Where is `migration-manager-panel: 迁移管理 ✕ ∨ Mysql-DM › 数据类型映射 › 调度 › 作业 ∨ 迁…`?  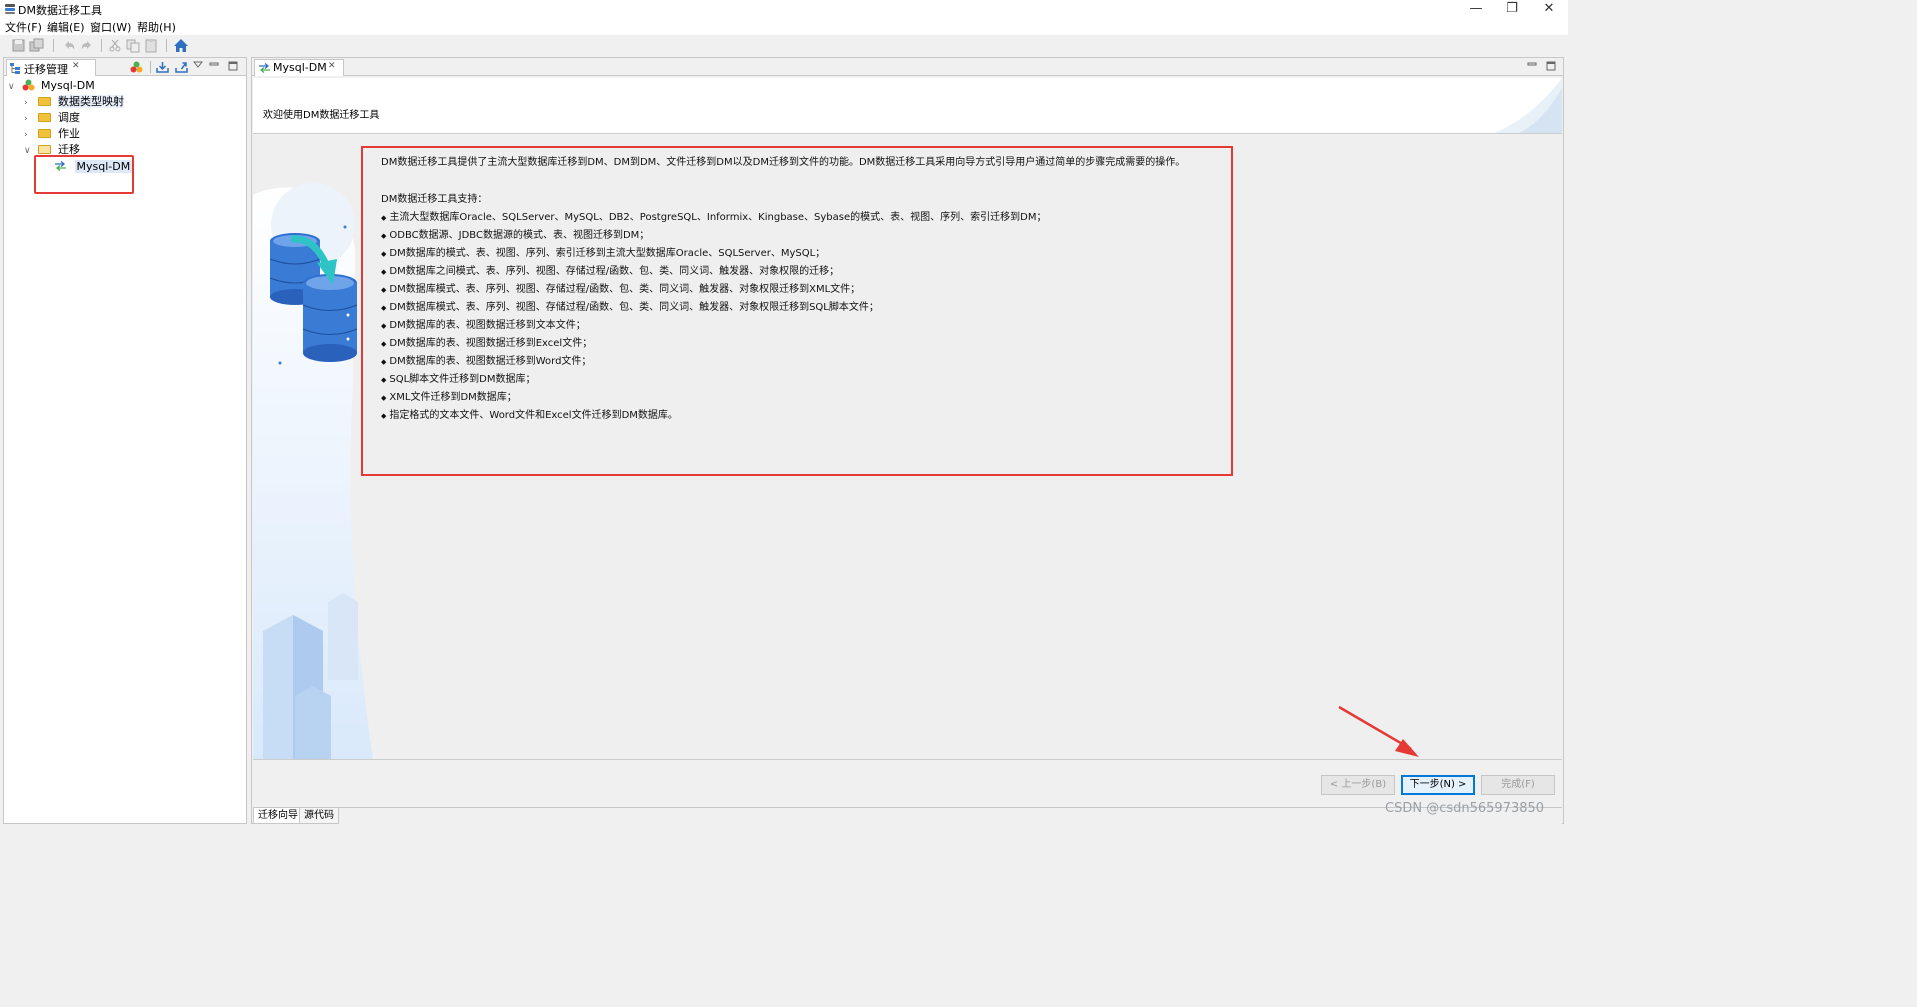
migration-manager-panel: 迁移管理 ✕ ∨ Mysql-DM › 数据类型映射 › 调度 › 作业 ∨ 迁… is located at coordinates (125, 440).